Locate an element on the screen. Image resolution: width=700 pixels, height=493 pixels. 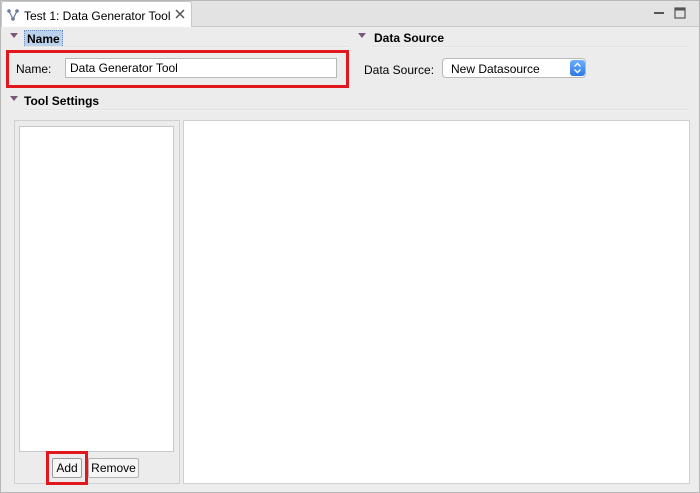
datasource-section-divider is located at coordinates (531, 47).